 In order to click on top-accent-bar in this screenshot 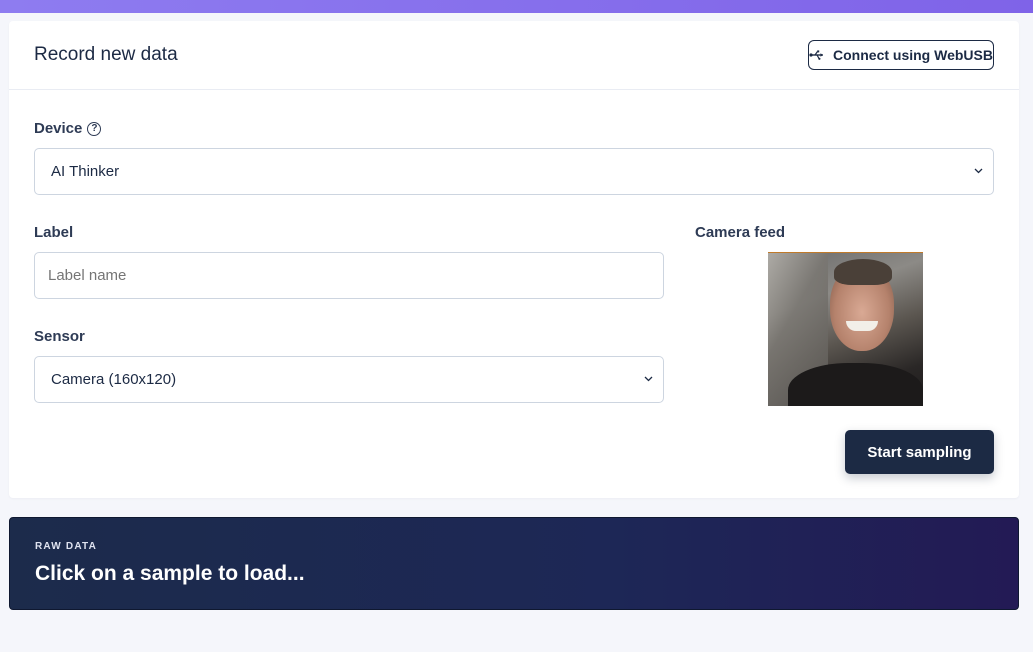, I will do `click(516, 6)`.